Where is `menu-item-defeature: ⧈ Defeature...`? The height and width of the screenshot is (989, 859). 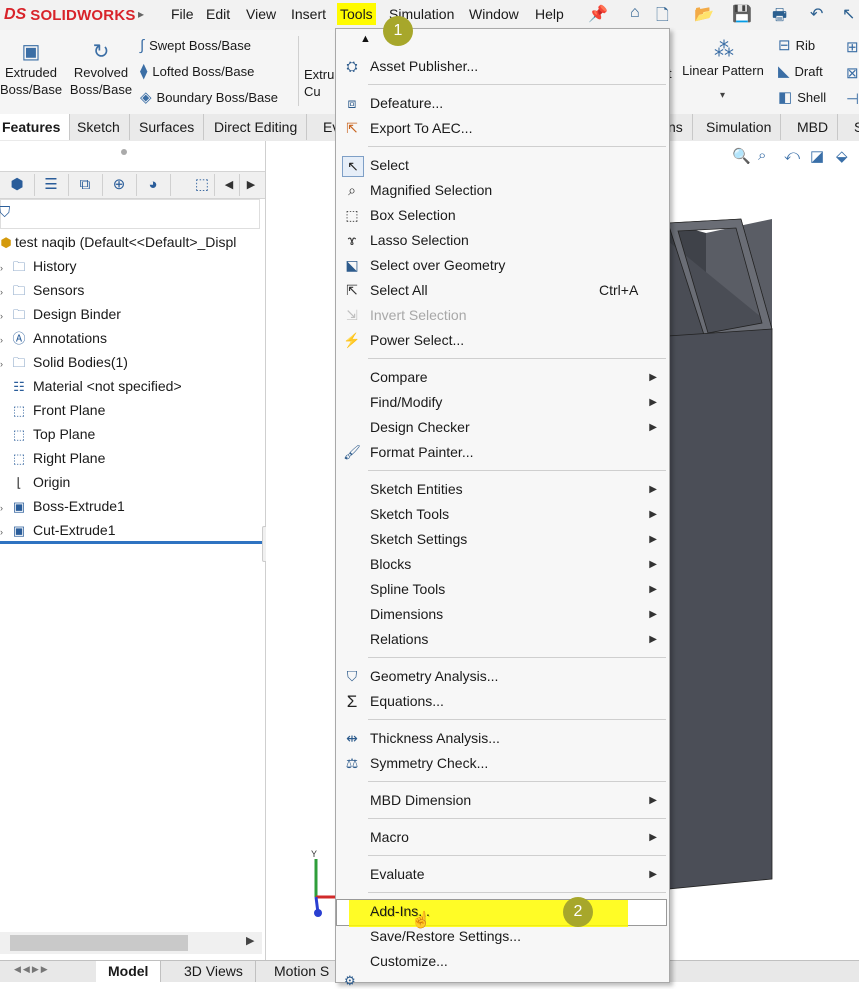
menu-item-defeature: ⧈ Defeature... is located at coordinates (501, 103).